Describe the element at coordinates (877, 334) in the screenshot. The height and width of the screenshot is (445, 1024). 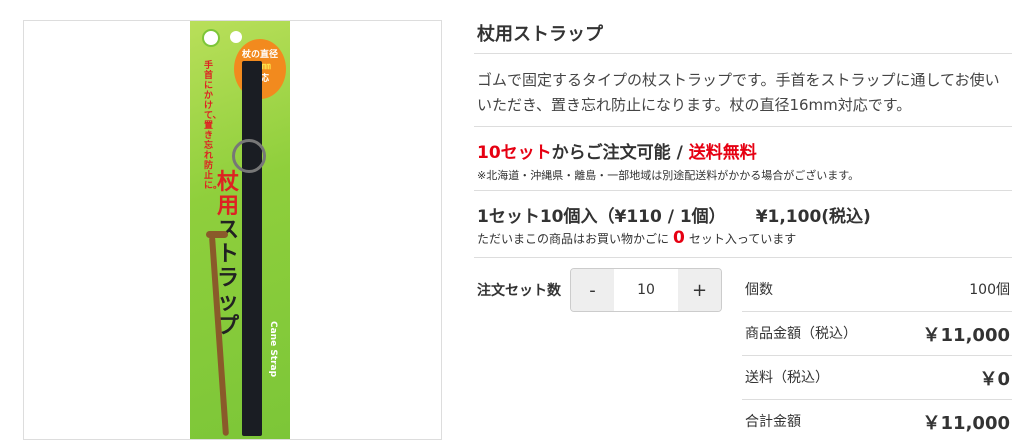
I see `summary-row-subtotal: 商品金額（税込） ￥11,000` at that location.